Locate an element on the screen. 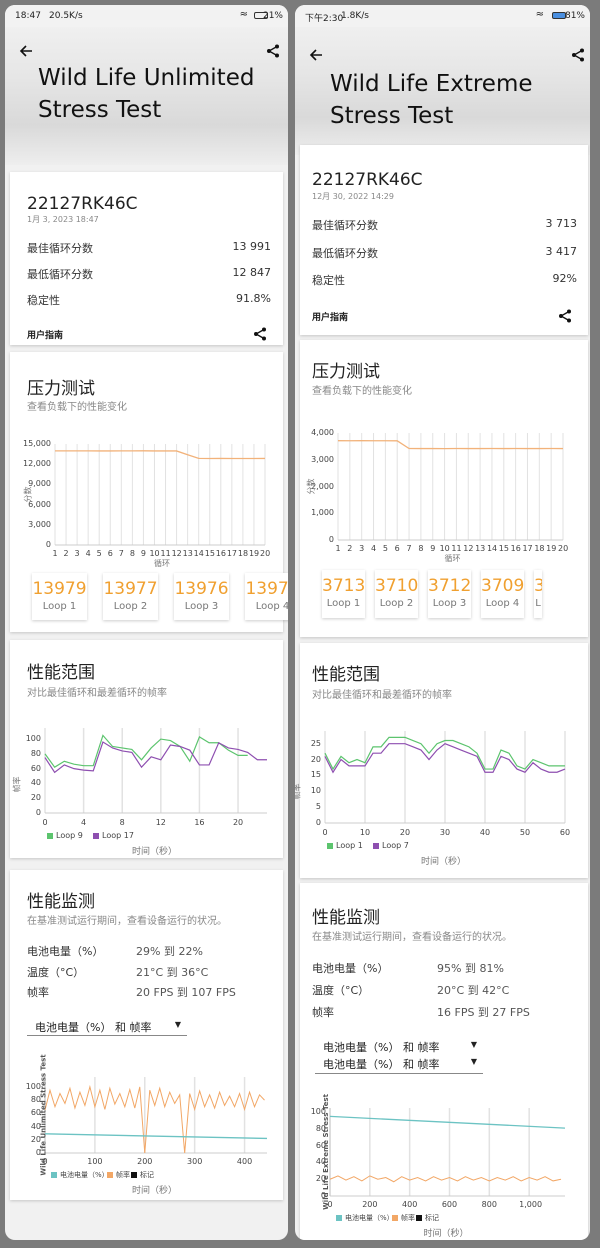 The width and height of the screenshot is (600, 1248). x-tick-label: 3 is located at coordinates (362, 548).